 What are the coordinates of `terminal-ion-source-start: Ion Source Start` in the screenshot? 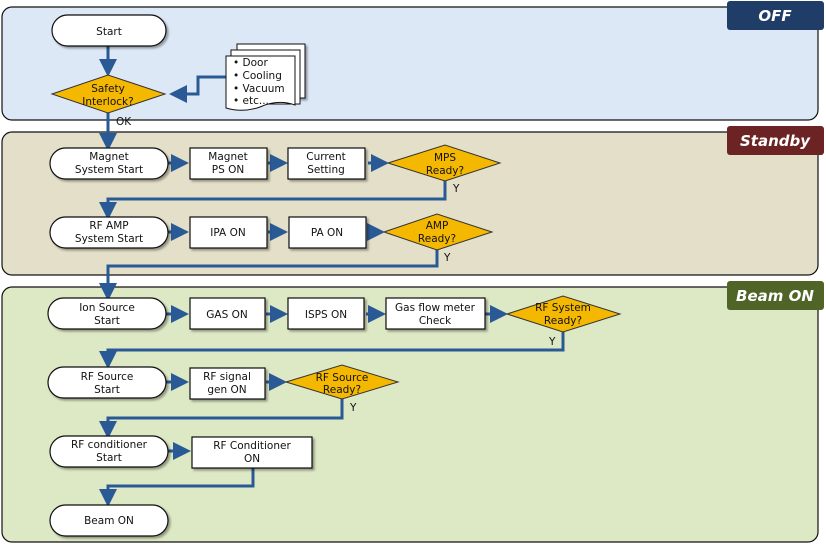 It's located at (107, 313).